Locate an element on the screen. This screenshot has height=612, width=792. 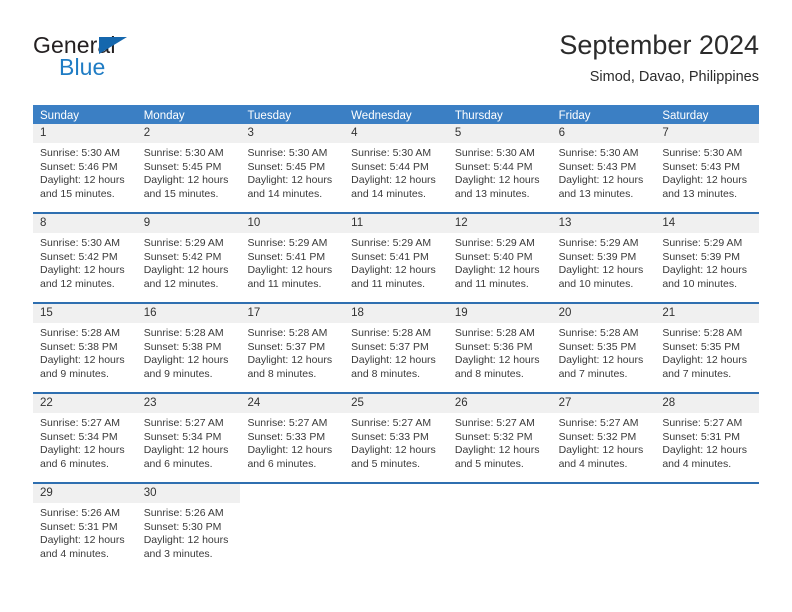
sunset-text: Sunset: 5:30 PM is located at coordinates (182, 526).